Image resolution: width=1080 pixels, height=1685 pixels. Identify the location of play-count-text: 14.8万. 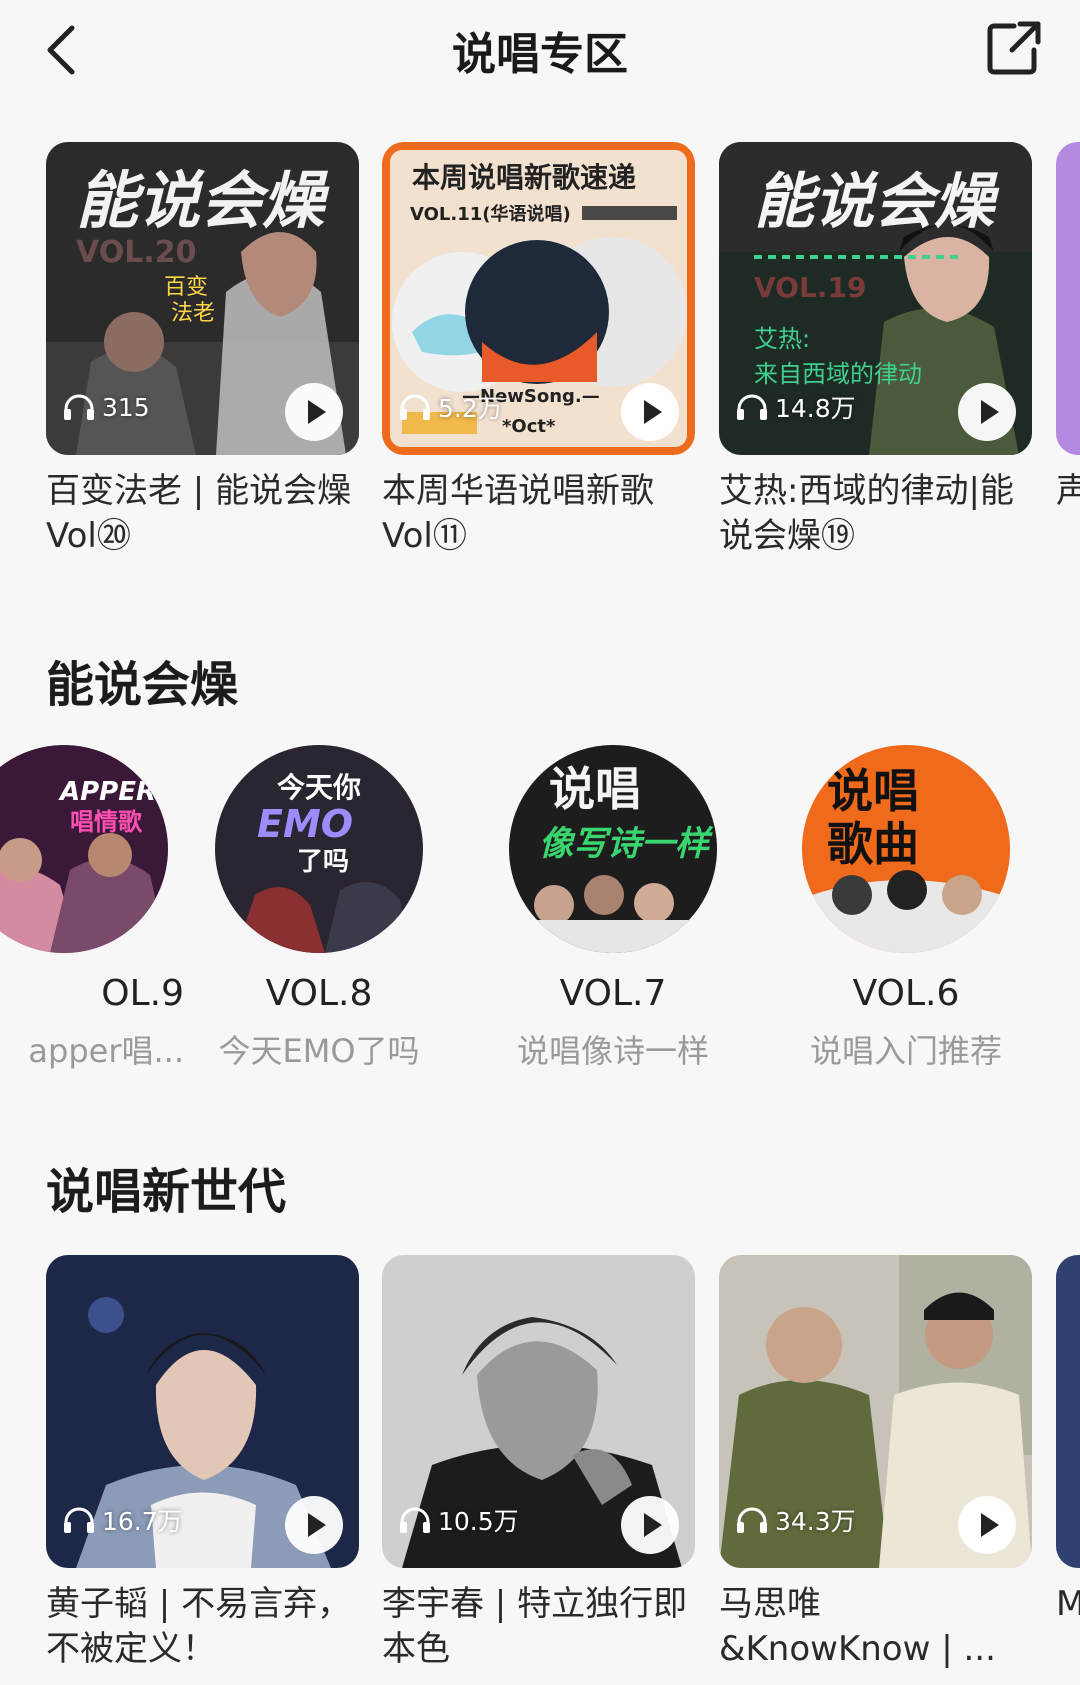
(815, 408).